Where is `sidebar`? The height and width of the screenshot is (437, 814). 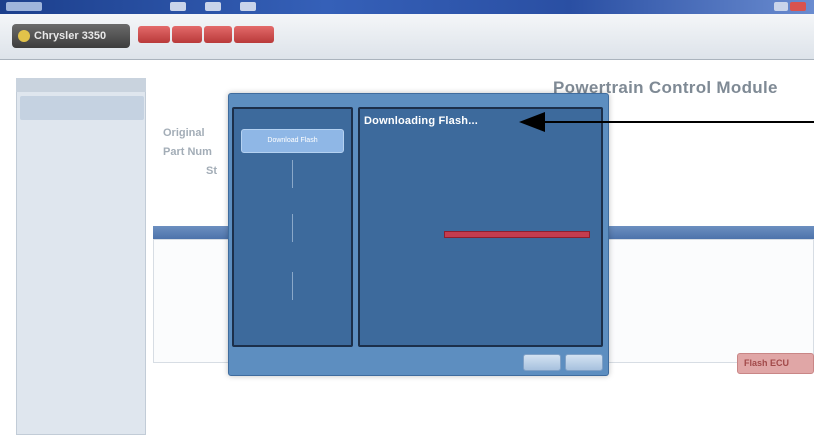 sidebar is located at coordinates (81, 256).